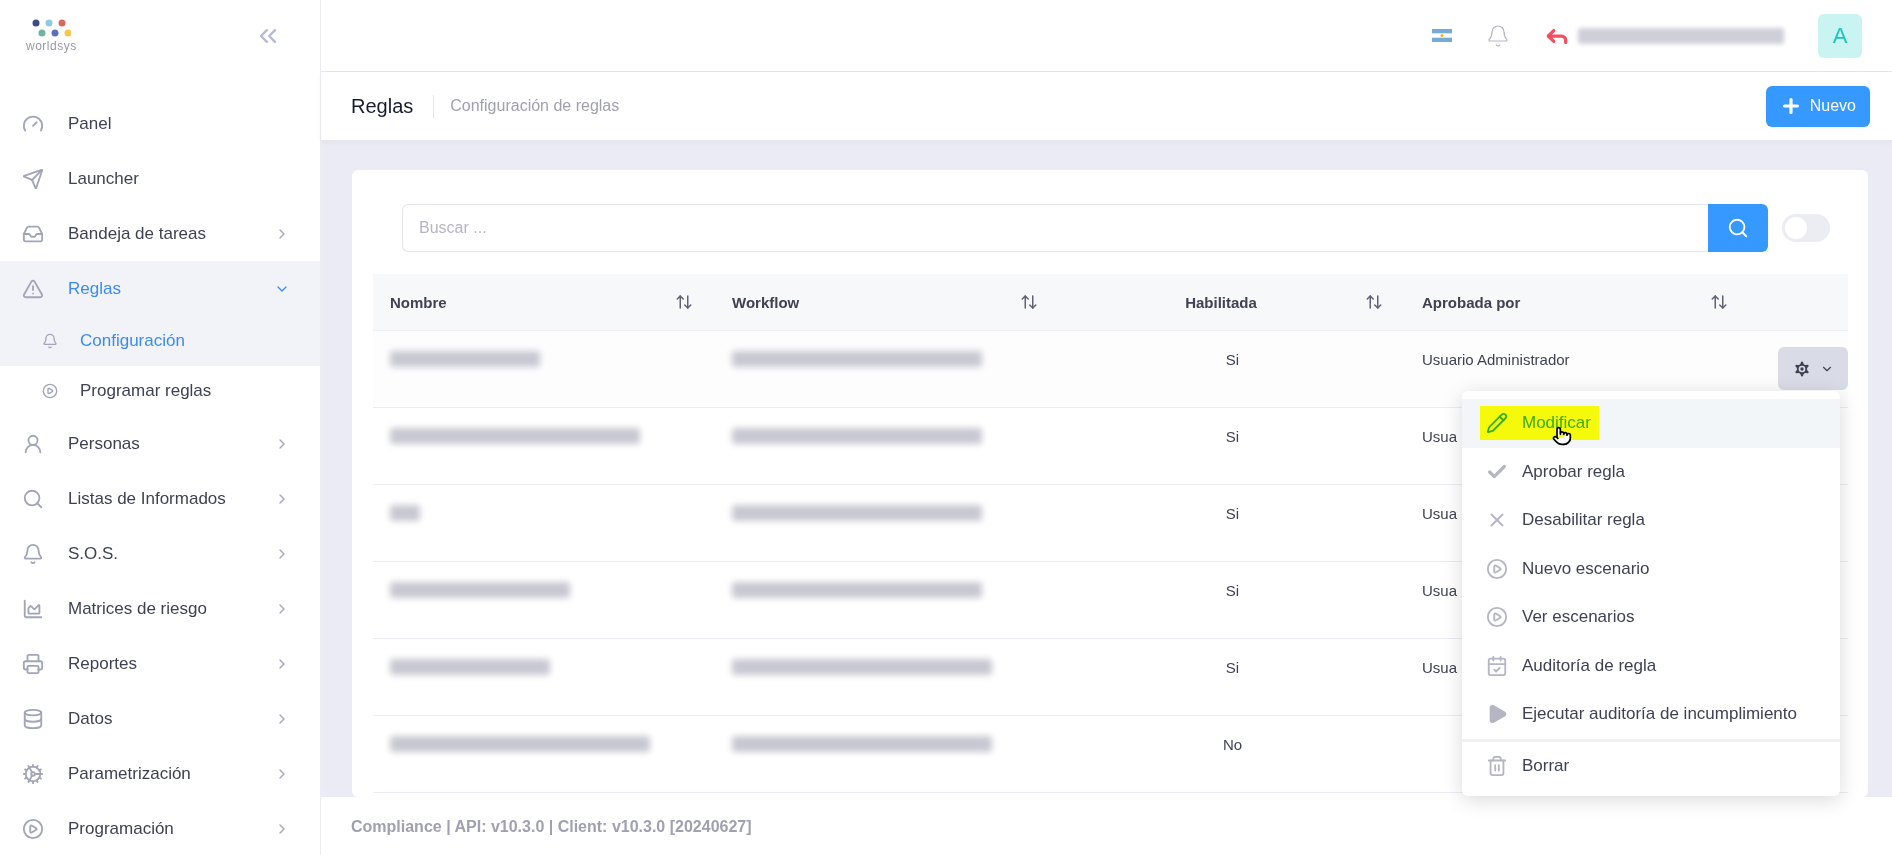 This screenshot has height=855, width=1892. I want to click on sidebar-item: Datos, so click(160, 718).